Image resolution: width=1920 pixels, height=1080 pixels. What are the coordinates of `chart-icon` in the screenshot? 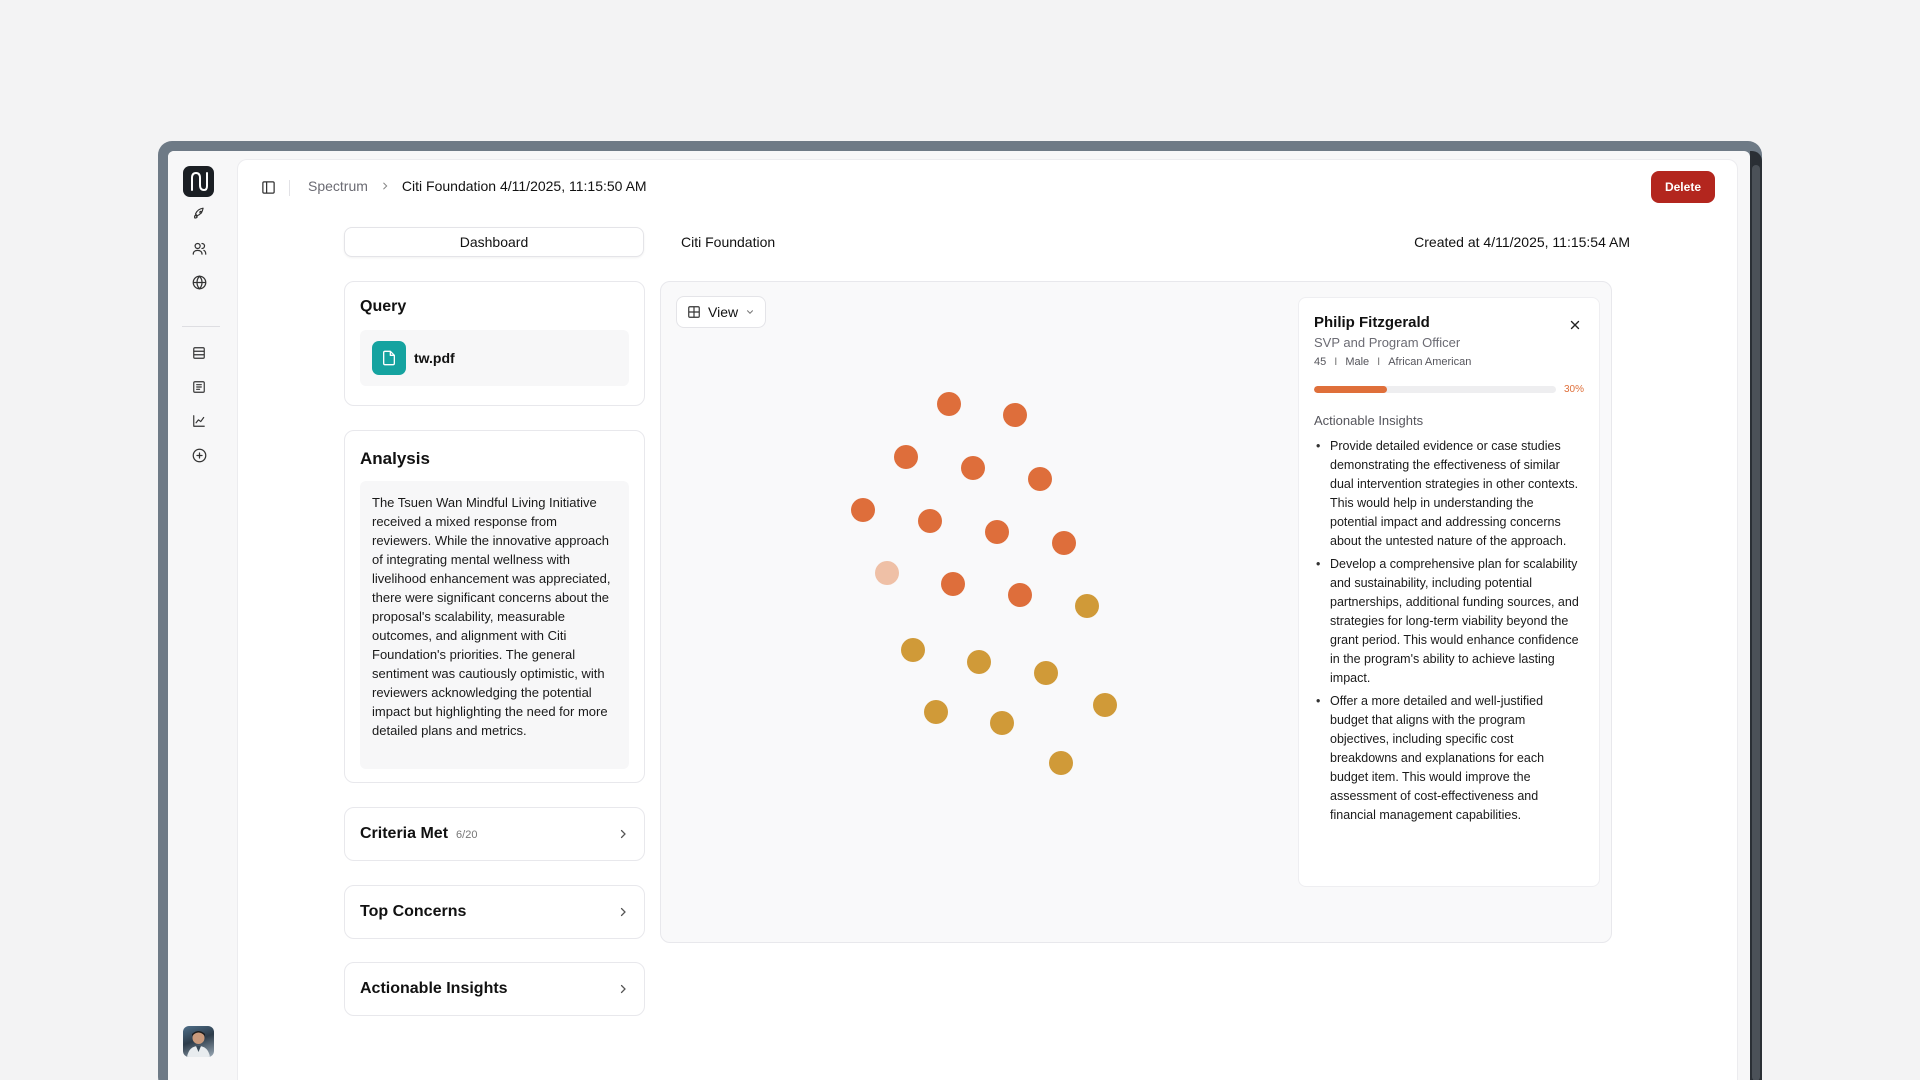 It's located at (199, 421).